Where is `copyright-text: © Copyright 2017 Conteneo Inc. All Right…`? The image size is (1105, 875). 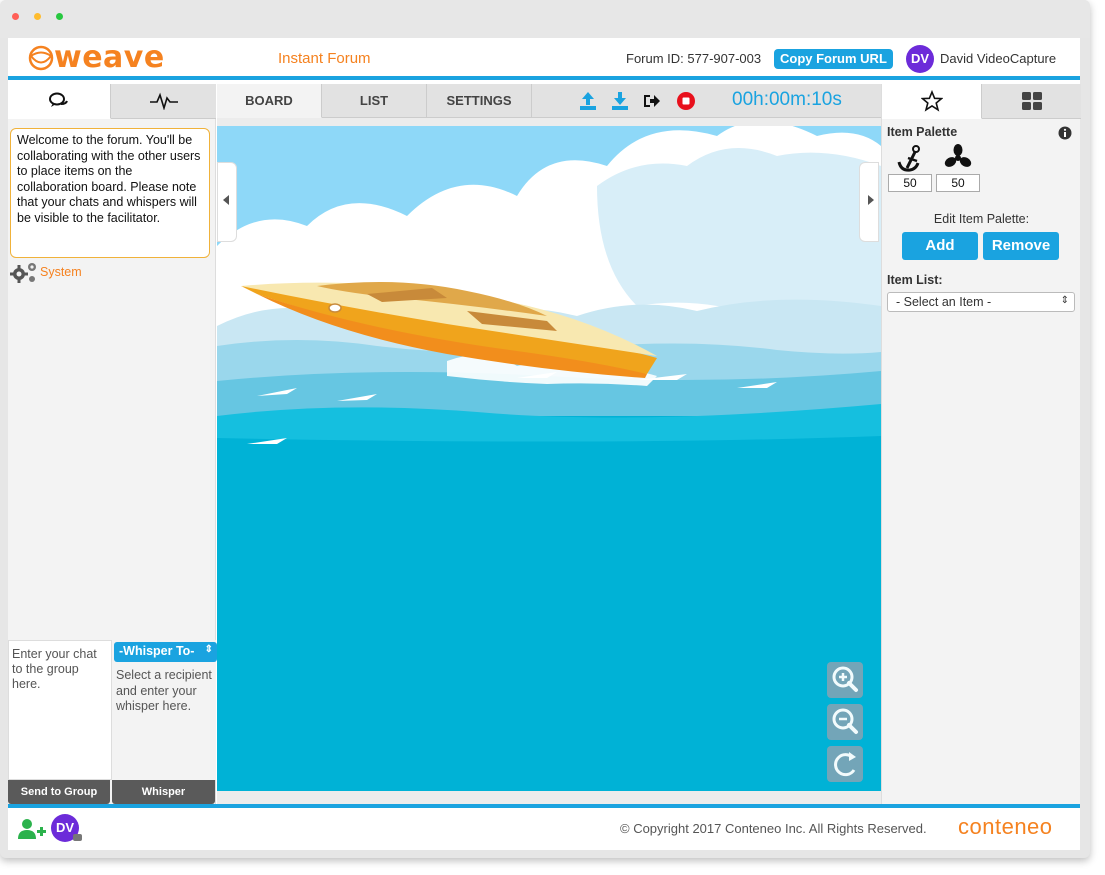
copyright-text: © Copyright 2017 Conteneo Inc. All Right… is located at coordinates (773, 828).